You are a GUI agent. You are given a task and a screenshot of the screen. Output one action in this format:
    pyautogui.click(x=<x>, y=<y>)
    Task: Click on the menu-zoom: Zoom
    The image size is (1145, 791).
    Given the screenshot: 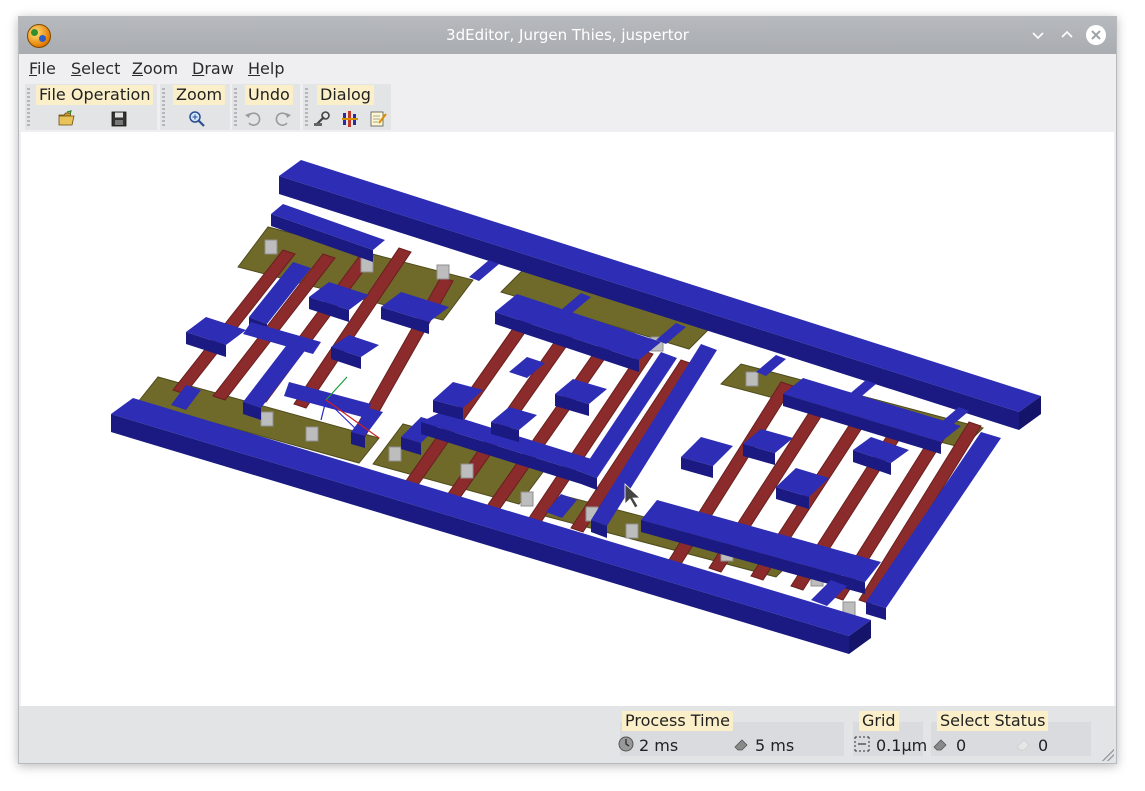 What is the action you would take?
    pyautogui.click(x=155, y=68)
    